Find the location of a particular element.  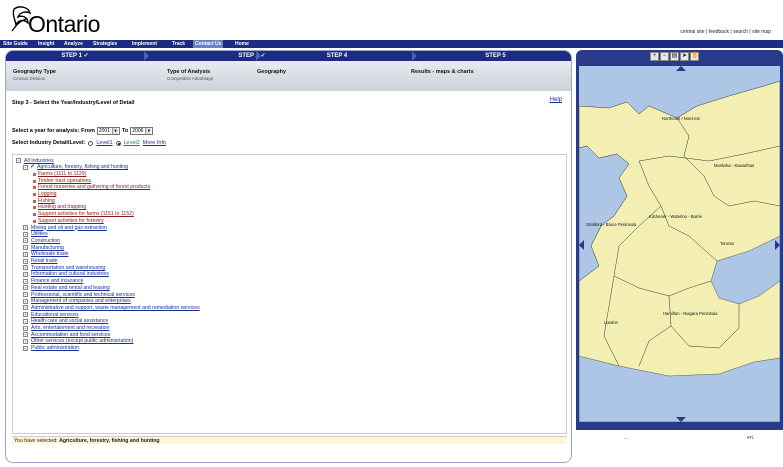

tree-item-industry: Finance and insurance is located at coordinates (57, 281).